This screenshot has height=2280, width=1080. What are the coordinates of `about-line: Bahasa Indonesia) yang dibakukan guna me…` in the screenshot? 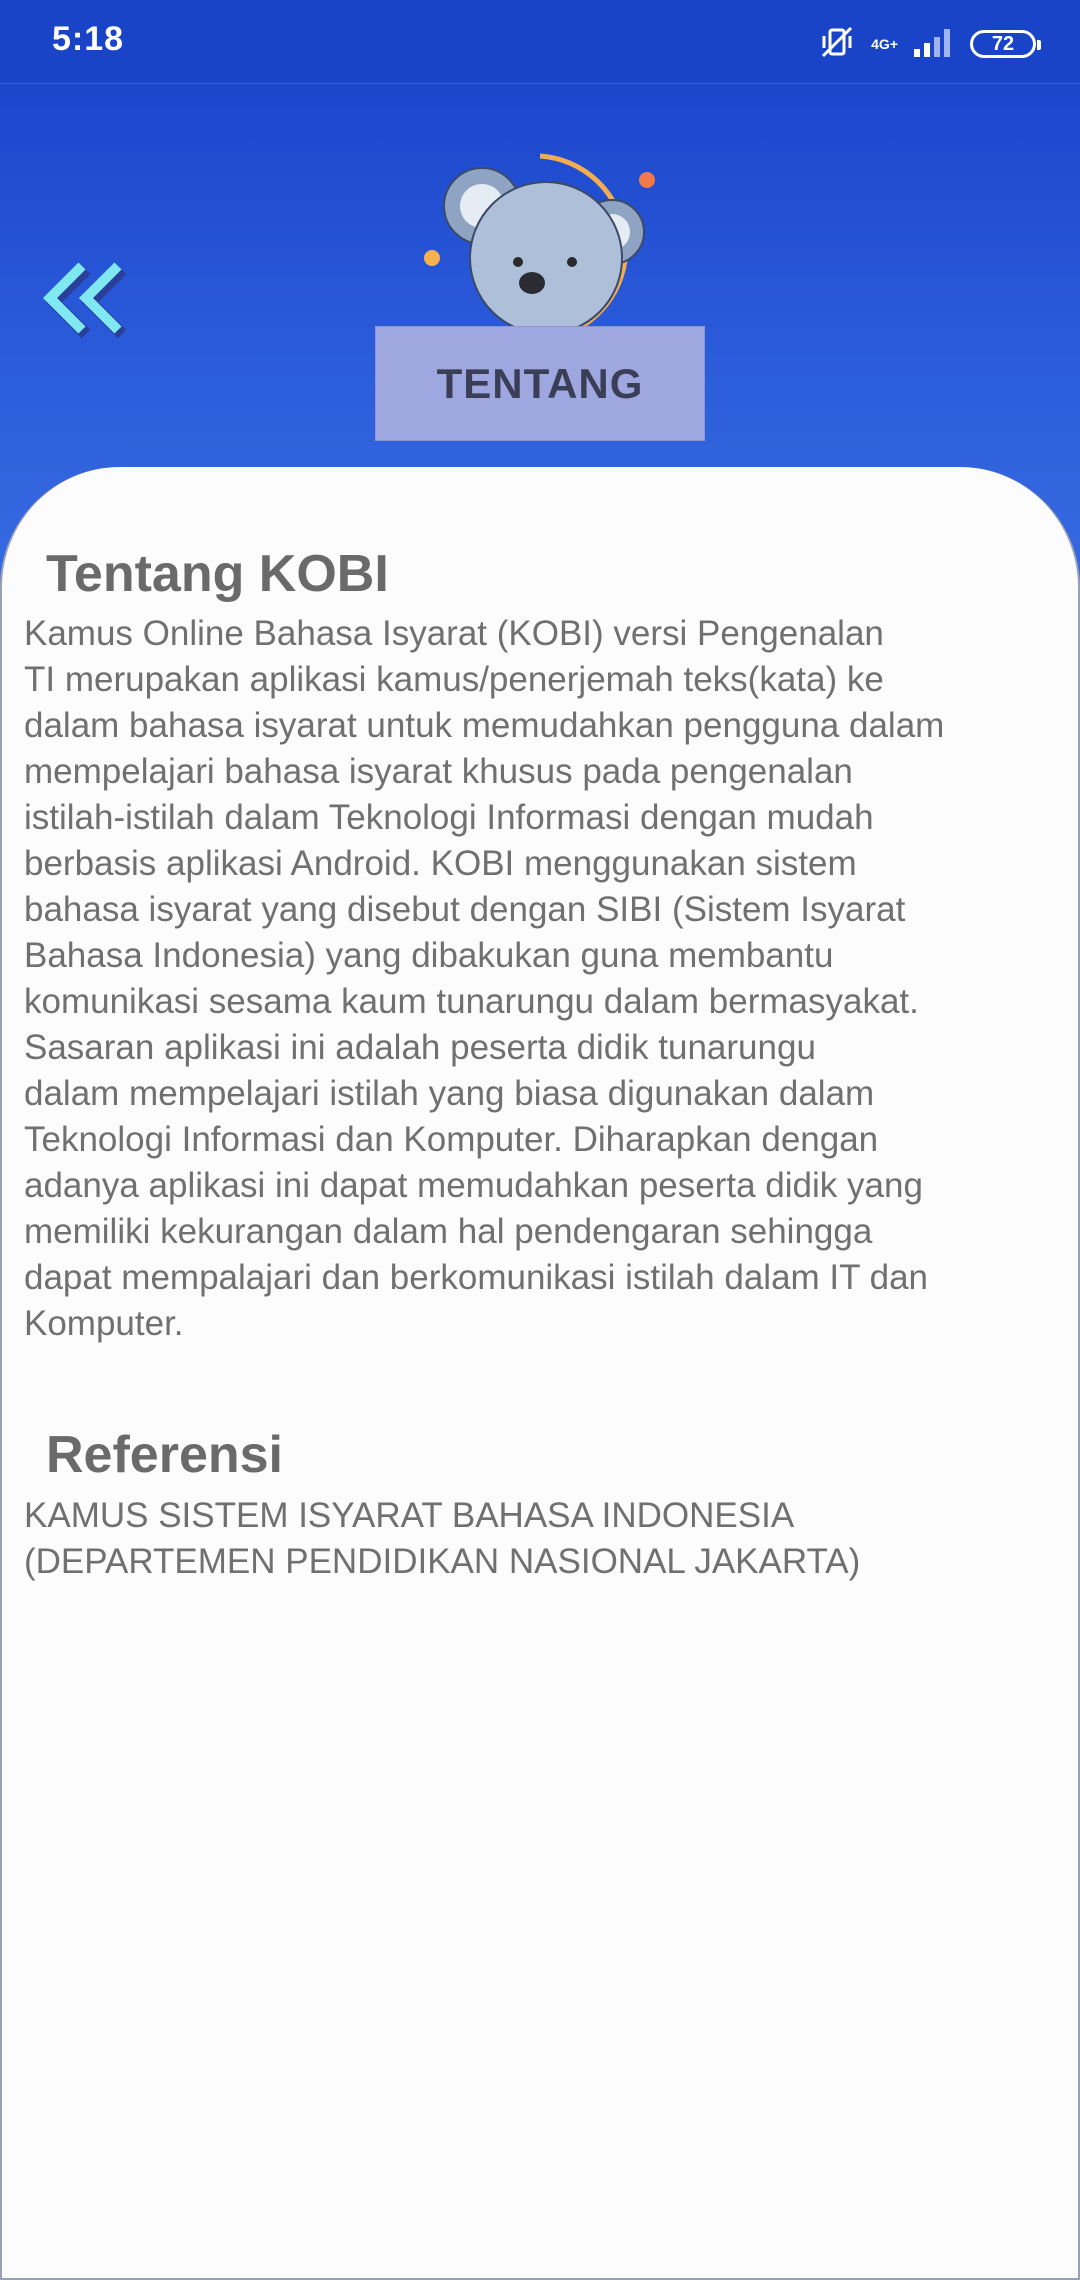 It's located at (429, 955).